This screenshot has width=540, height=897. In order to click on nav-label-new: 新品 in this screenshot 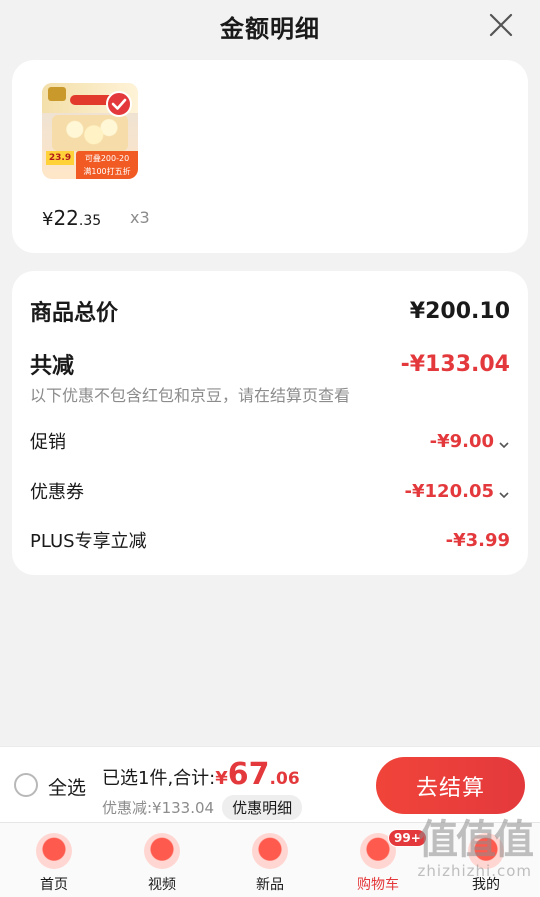, I will do `click(270, 885)`.